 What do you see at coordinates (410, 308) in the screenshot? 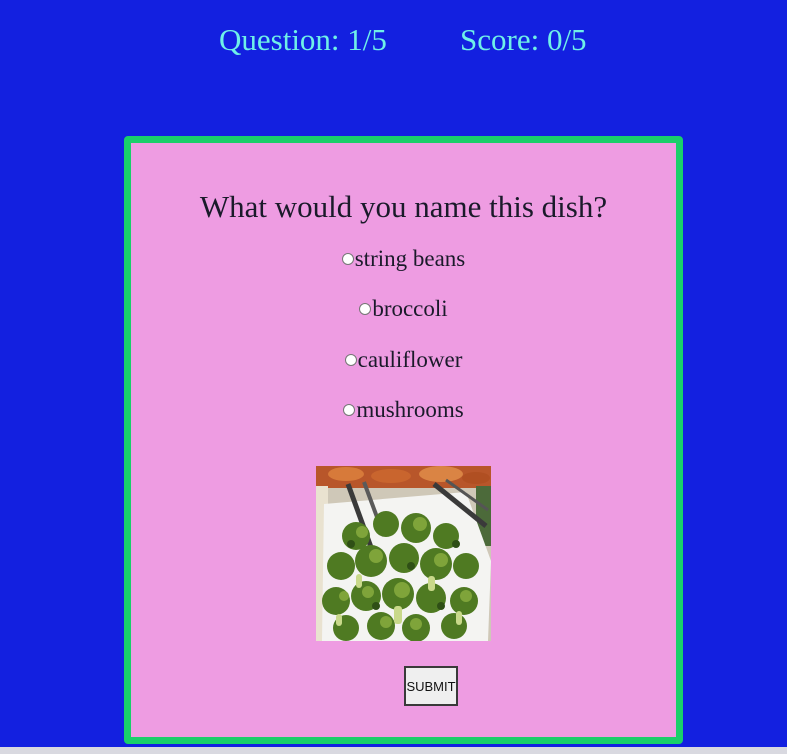
I see `option-label: broccoli` at bounding box center [410, 308].